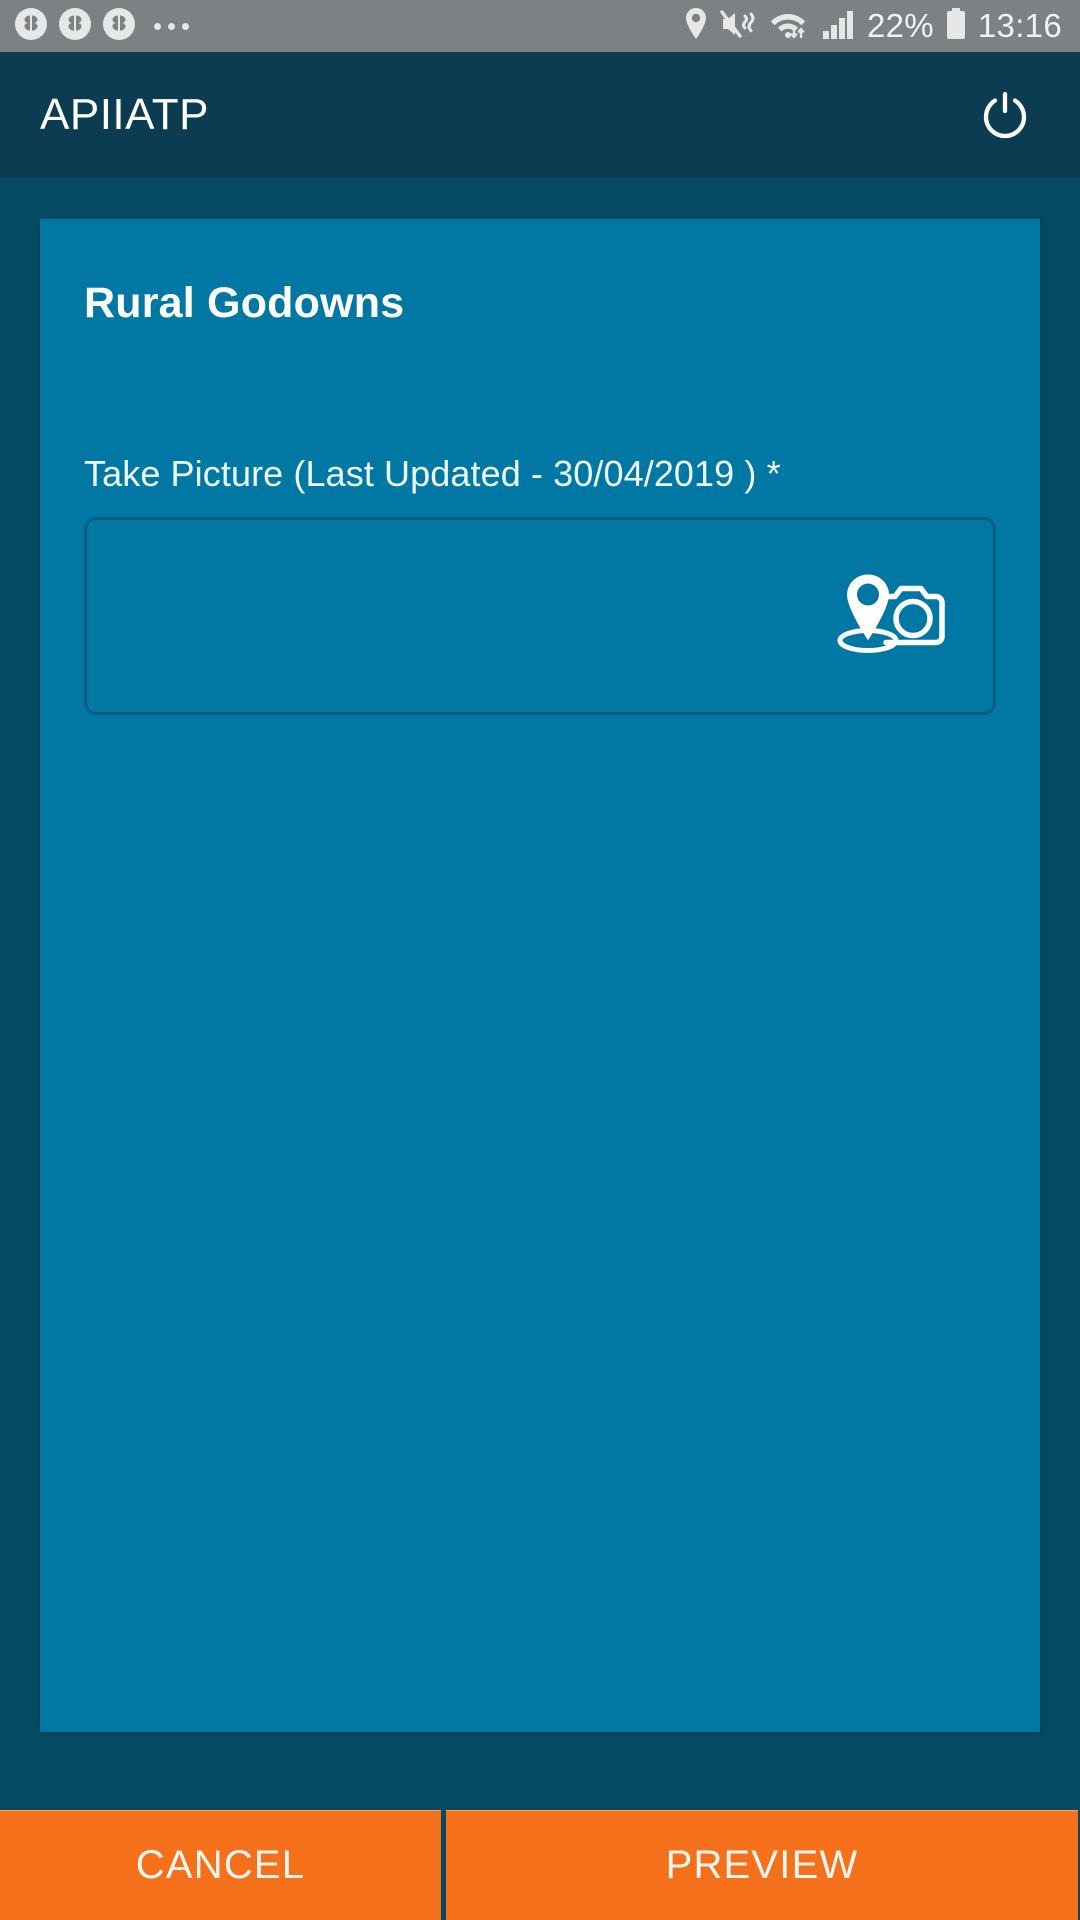 This screenshot has width=1080, height=1920. Describe the element at coordinates (244, 303) in the screenshot. I see `card-title: Rural Godowns` at that location.